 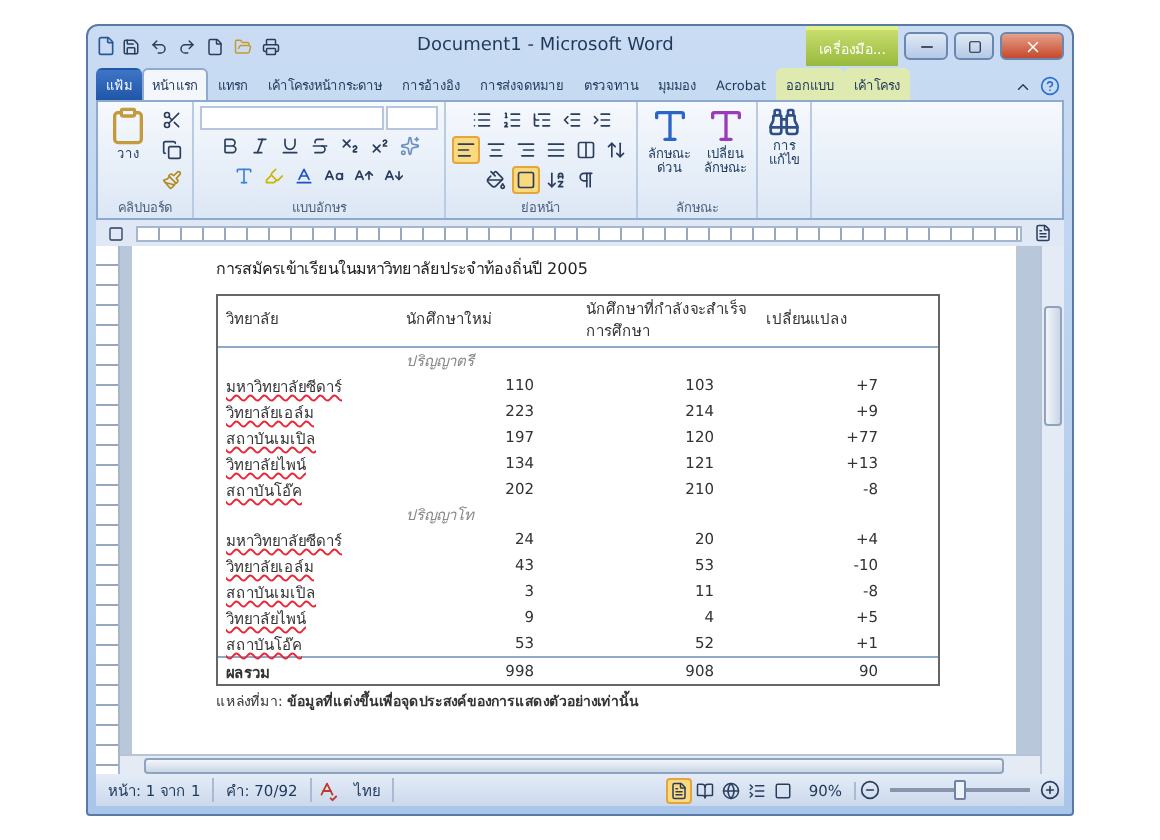 I want to click on close-icon, so click(x=1032, y=46).